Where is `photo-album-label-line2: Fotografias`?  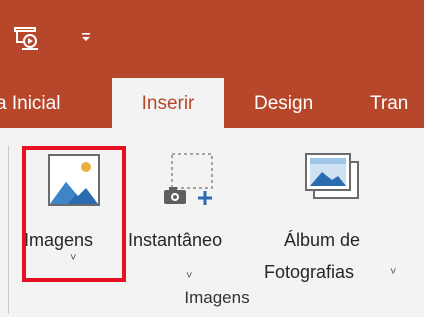
photo-album-label-line2: Fotografias is located at coordinates (309, 272).